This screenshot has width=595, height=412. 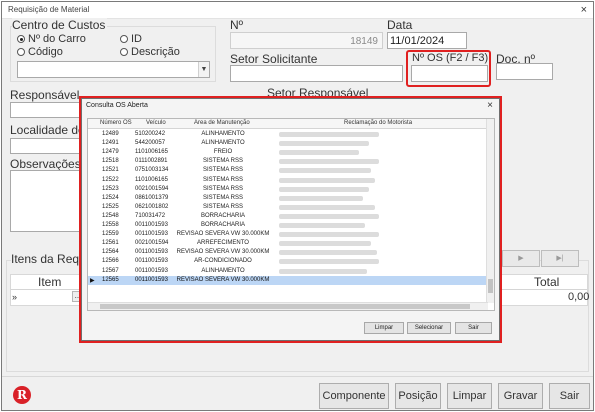 What do you see at coordinates (110, 170) in the screenshot?
I see `os-number: 12521` at bounding box center [110, 170].